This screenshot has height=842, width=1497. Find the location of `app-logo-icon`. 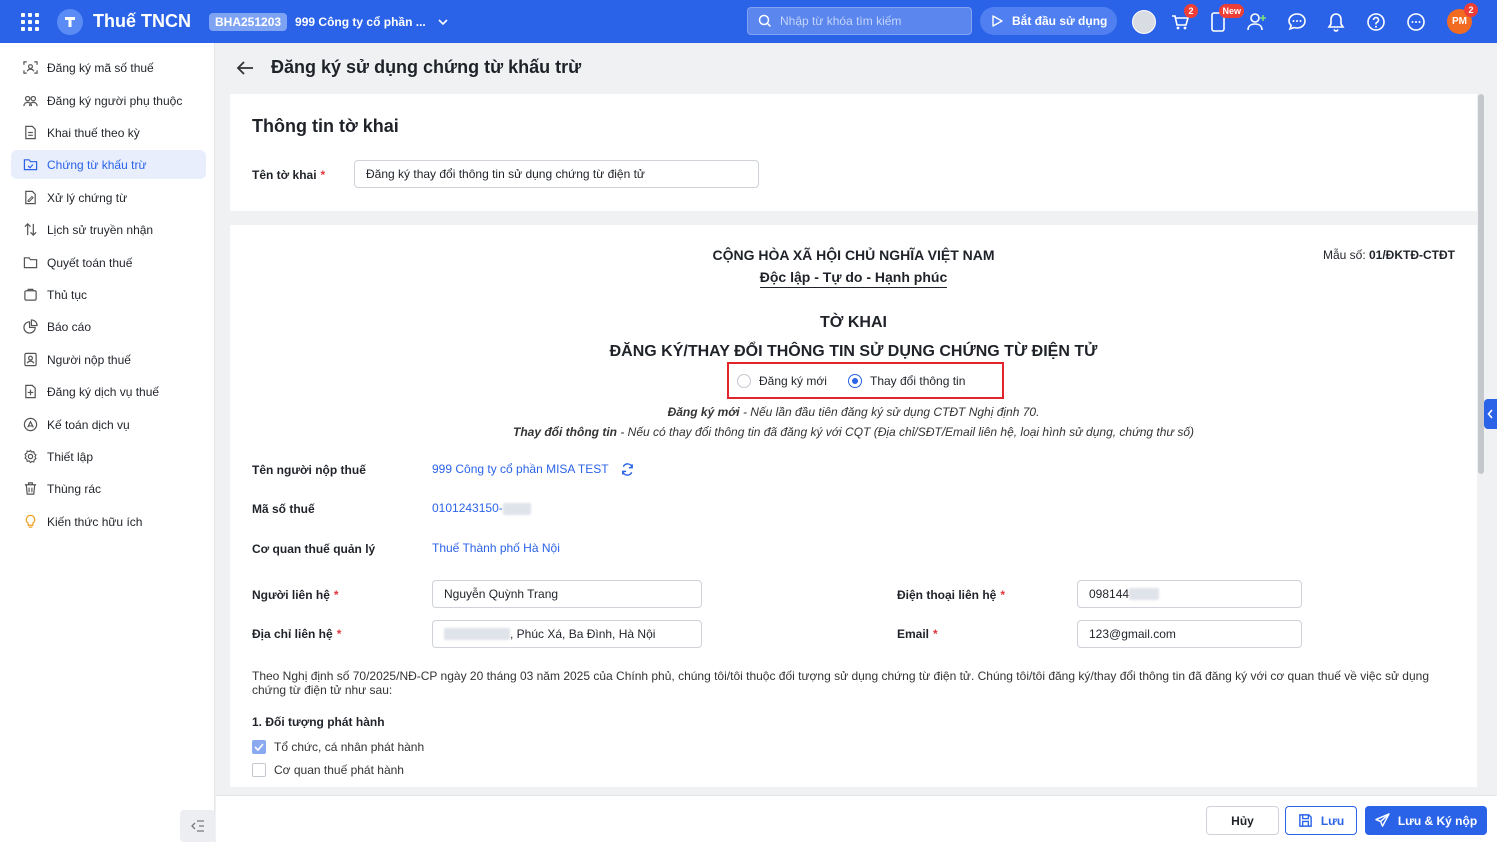

app-logo-icon is located at coordinates (70, 21).